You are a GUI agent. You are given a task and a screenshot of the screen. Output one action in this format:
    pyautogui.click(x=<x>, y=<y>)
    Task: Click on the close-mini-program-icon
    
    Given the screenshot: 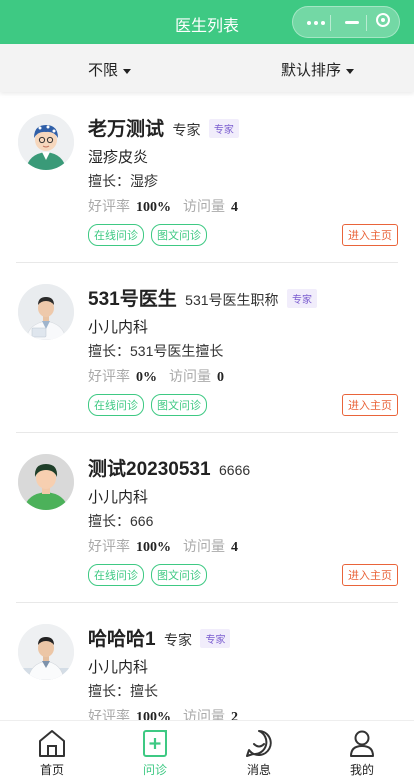 What is the action you would take?
    pyautogui.click(x=383, y=20)
    